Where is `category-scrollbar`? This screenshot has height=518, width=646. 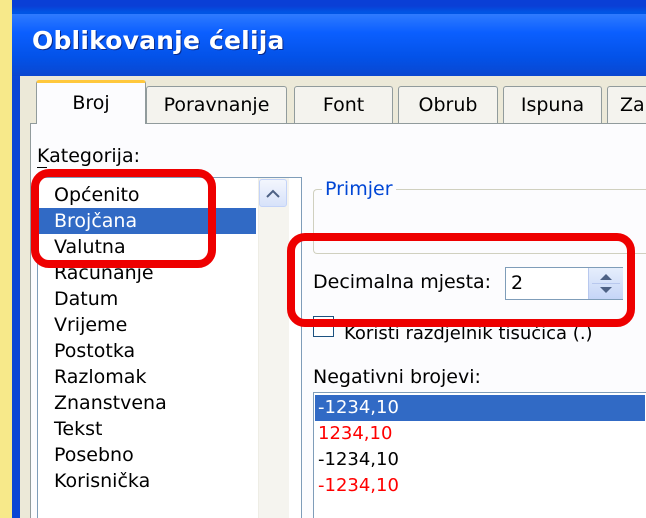
category-scrollbar is located at coordinates (273, 348).